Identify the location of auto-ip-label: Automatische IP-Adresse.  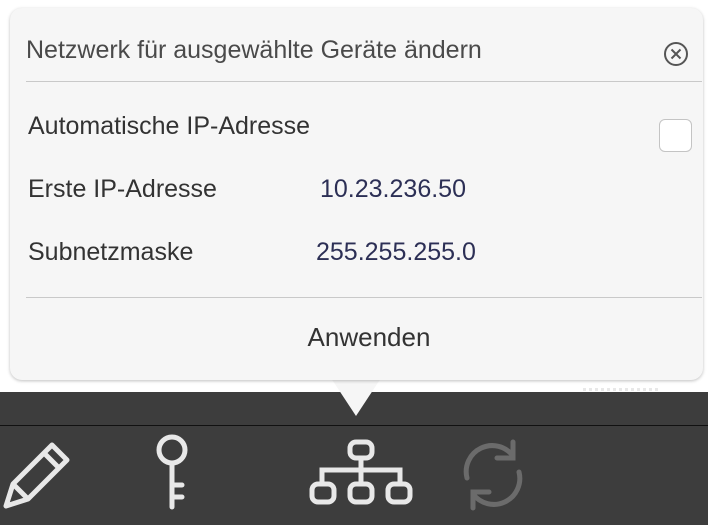
(169, 126).